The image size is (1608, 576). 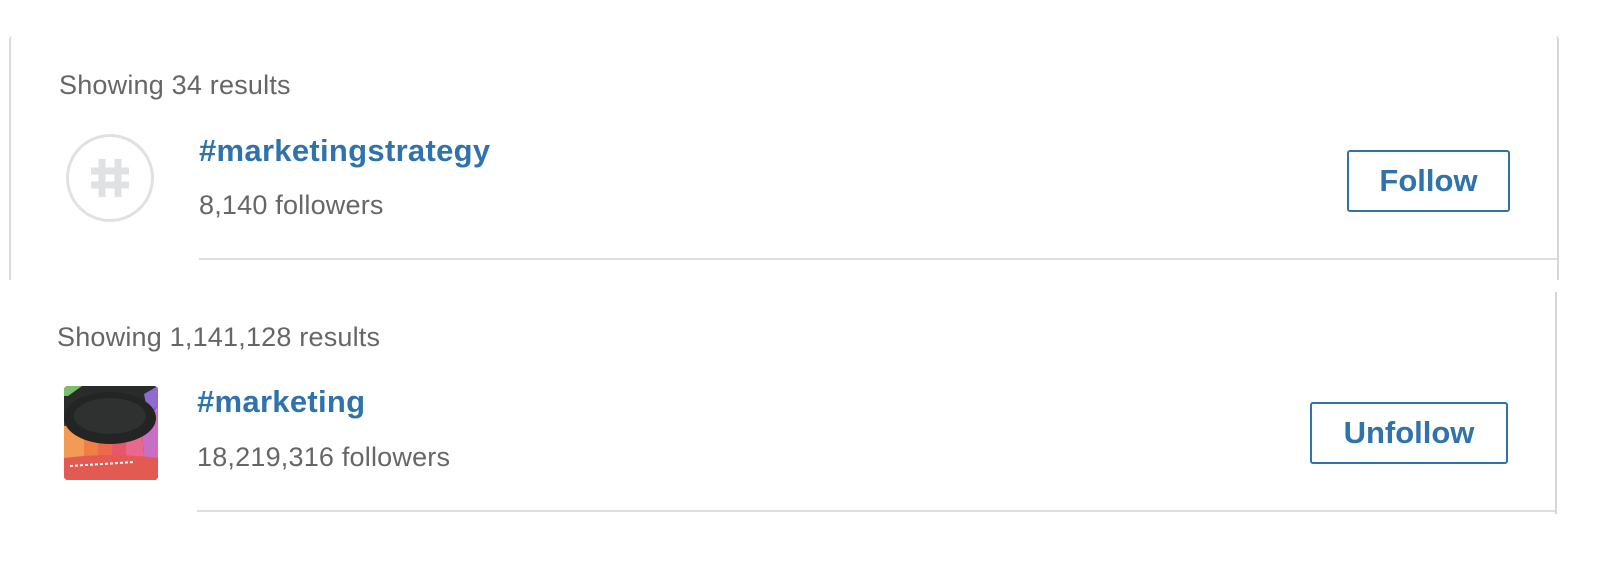 I want to click on follow-button: Follow, so click(x=1428, y=181).